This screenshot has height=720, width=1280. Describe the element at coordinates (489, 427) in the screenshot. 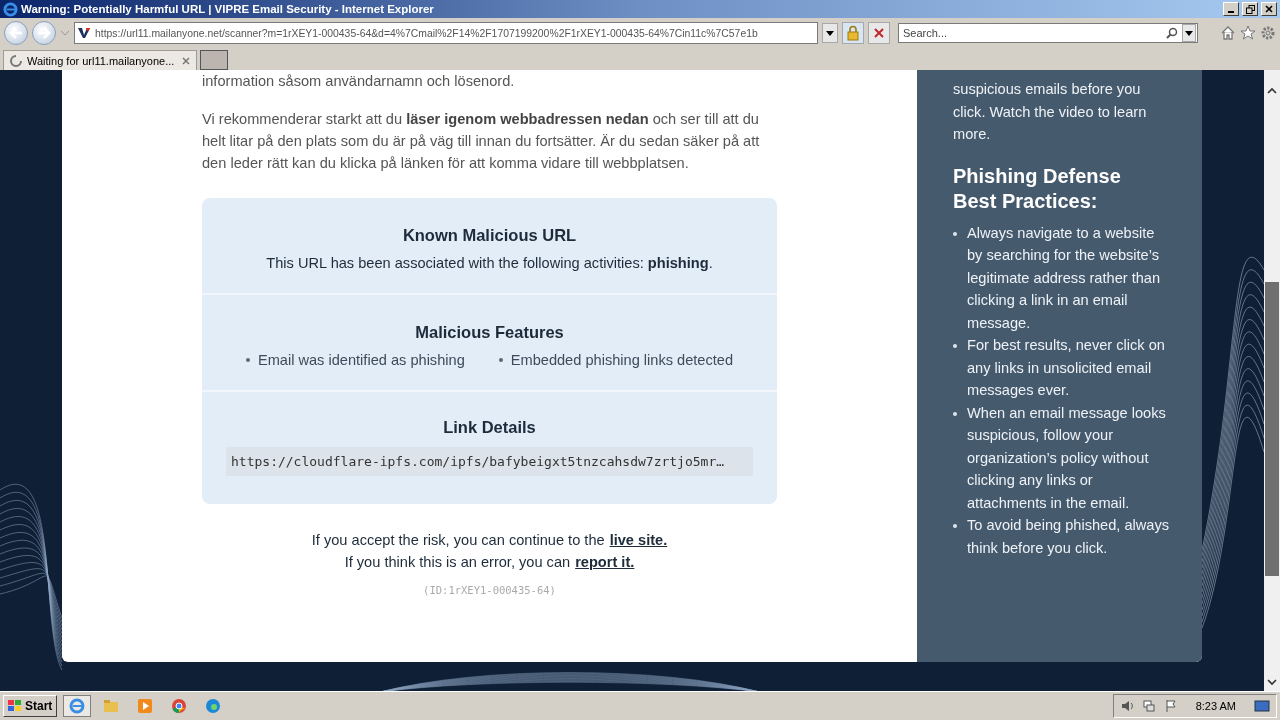

I see `section-title: Link Details` at that location.